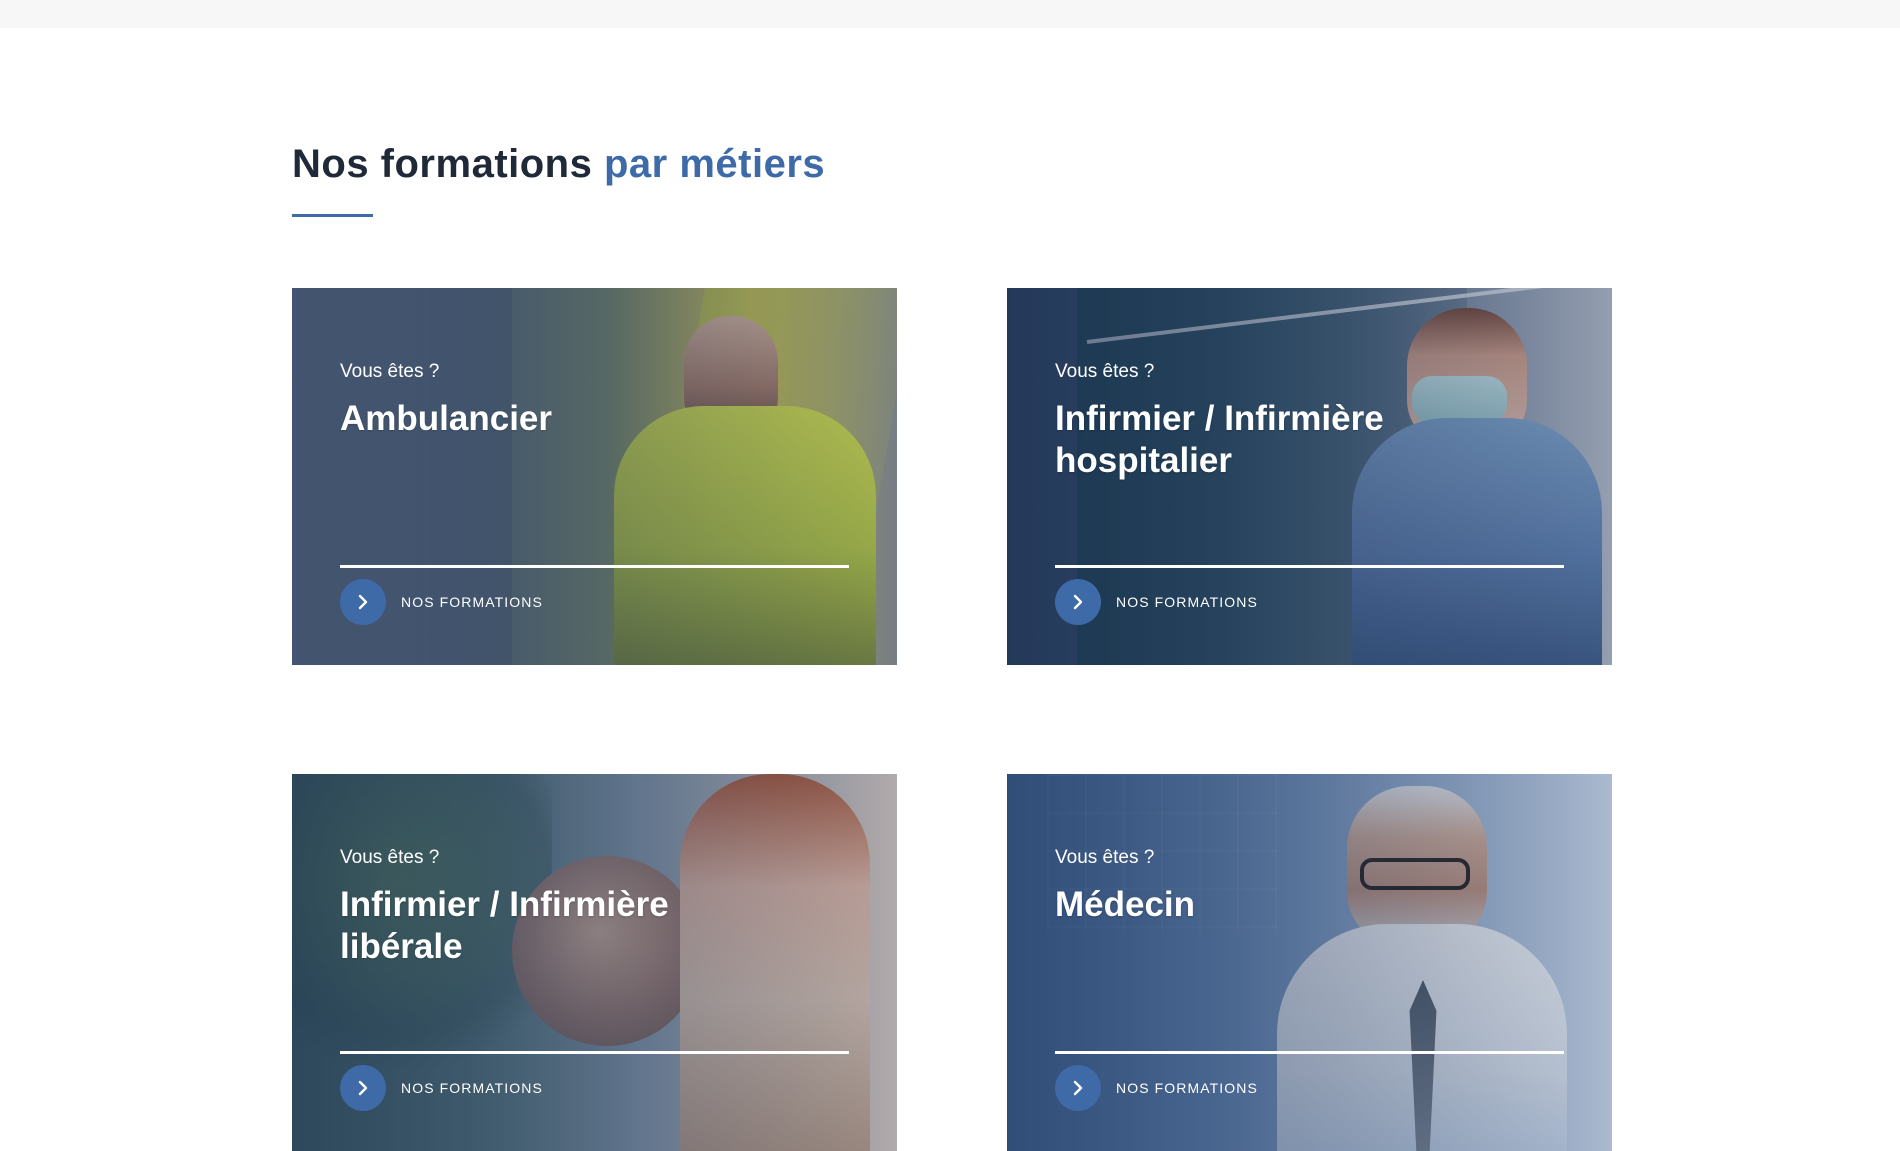 This screenshot has height=1151, width=1900. Describe the element at coordinates (1309, 1052) in the screenshot. I see `card-rule-medecin` at that location.